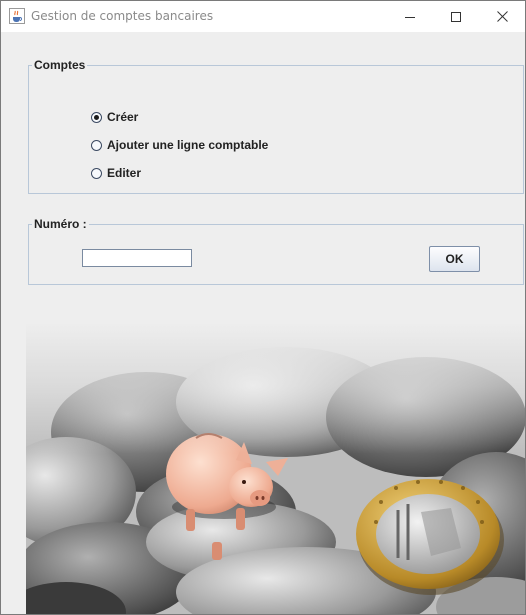 The width and height of the screenshot is (526, 615). Describe the element at coordinates (60, 65) in the screenshot. I see `comptes-legend: Comptes` at that location.